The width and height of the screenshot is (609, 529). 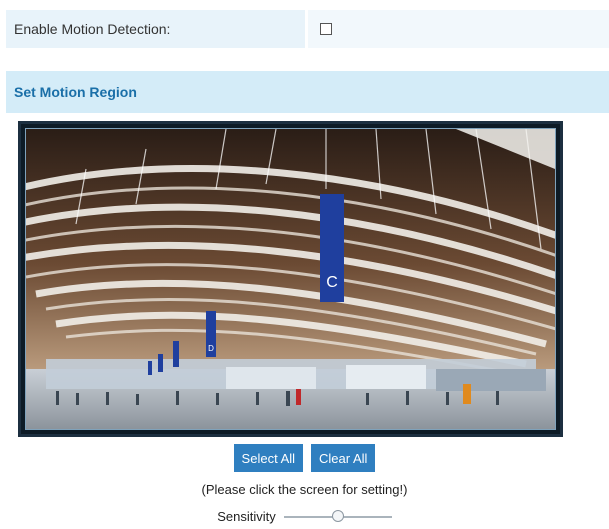 I want to click on enable-motion-label: Enable Motion Detection:, so click(x=157, y=29).